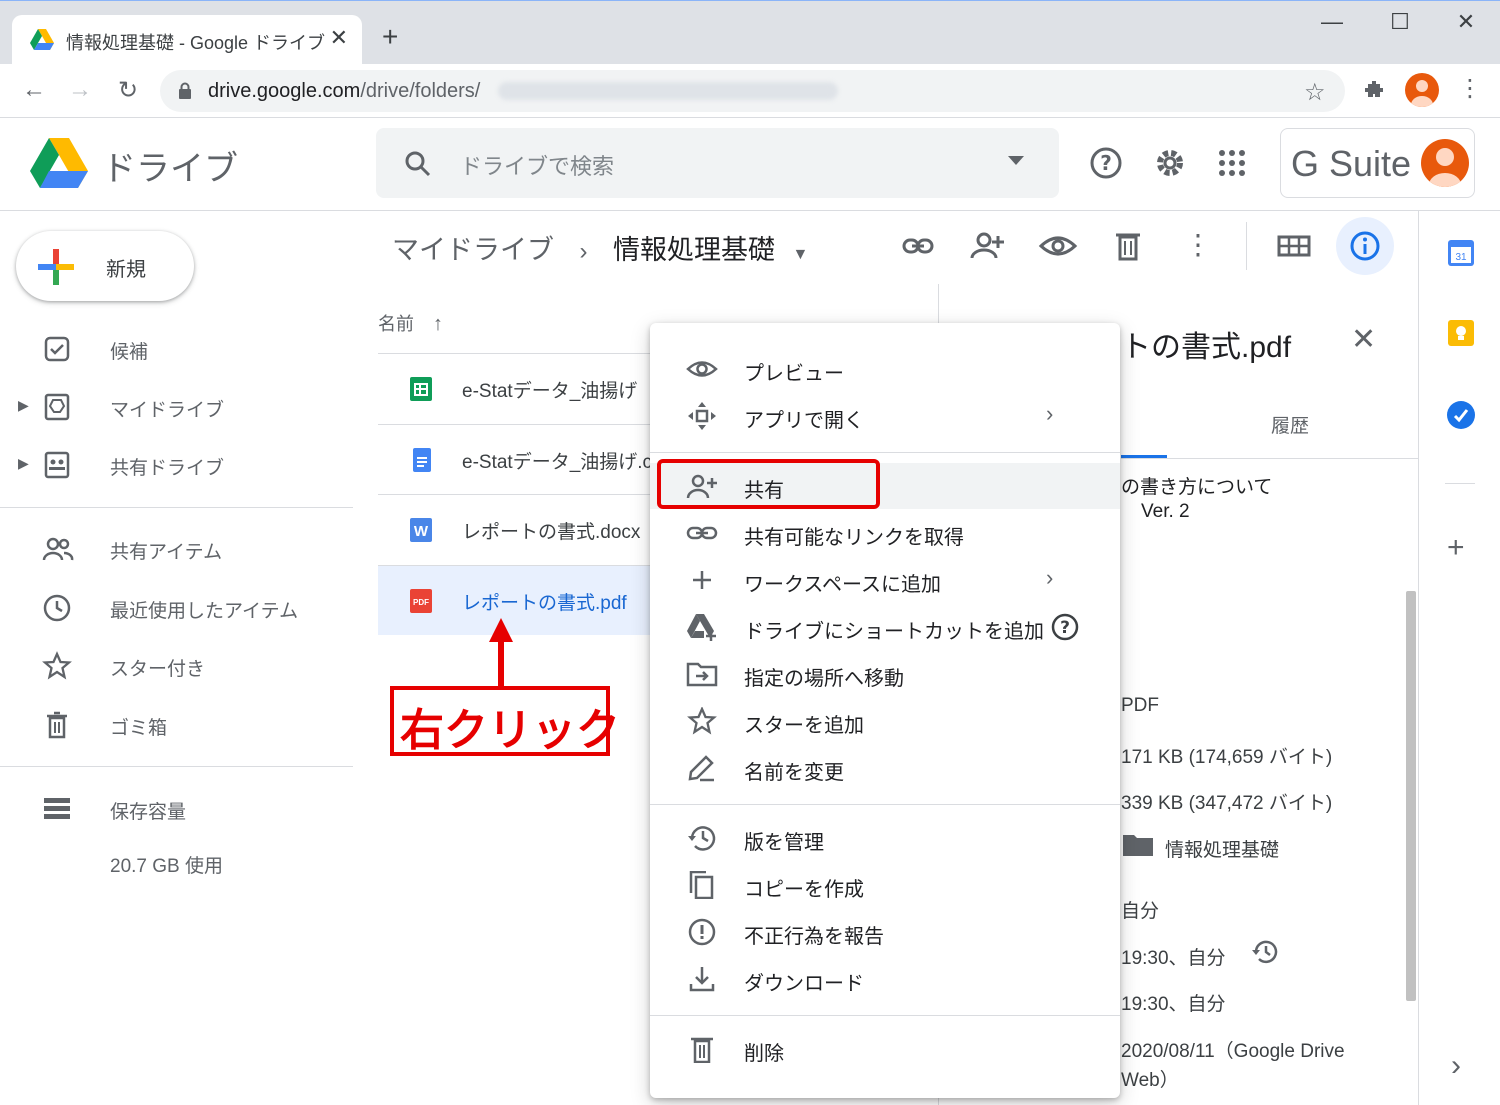  What do you see at coordinates (1461, 333) in the screenshot?
I see `keep-icon` at bounding box center [1461, 333].